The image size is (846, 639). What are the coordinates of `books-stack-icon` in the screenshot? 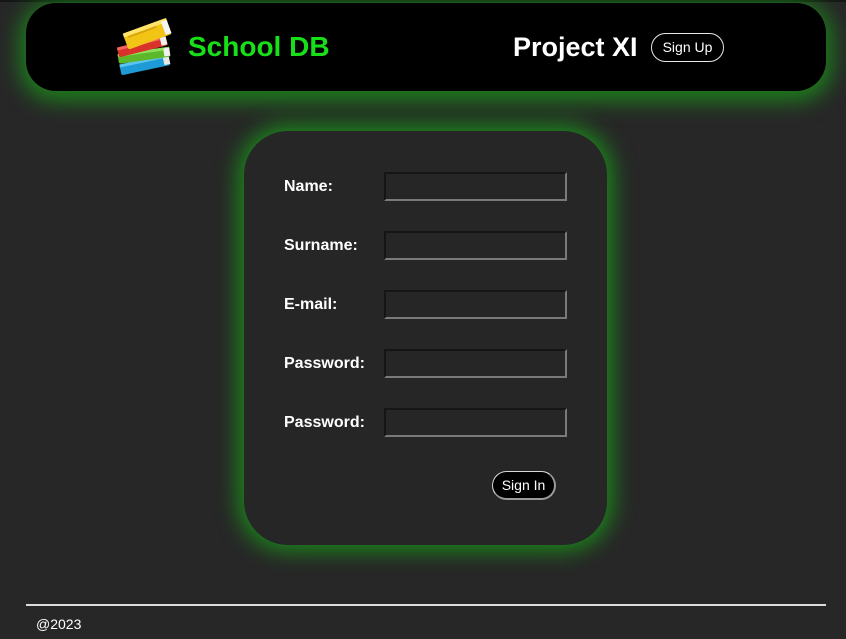 It's located at (146, 47).